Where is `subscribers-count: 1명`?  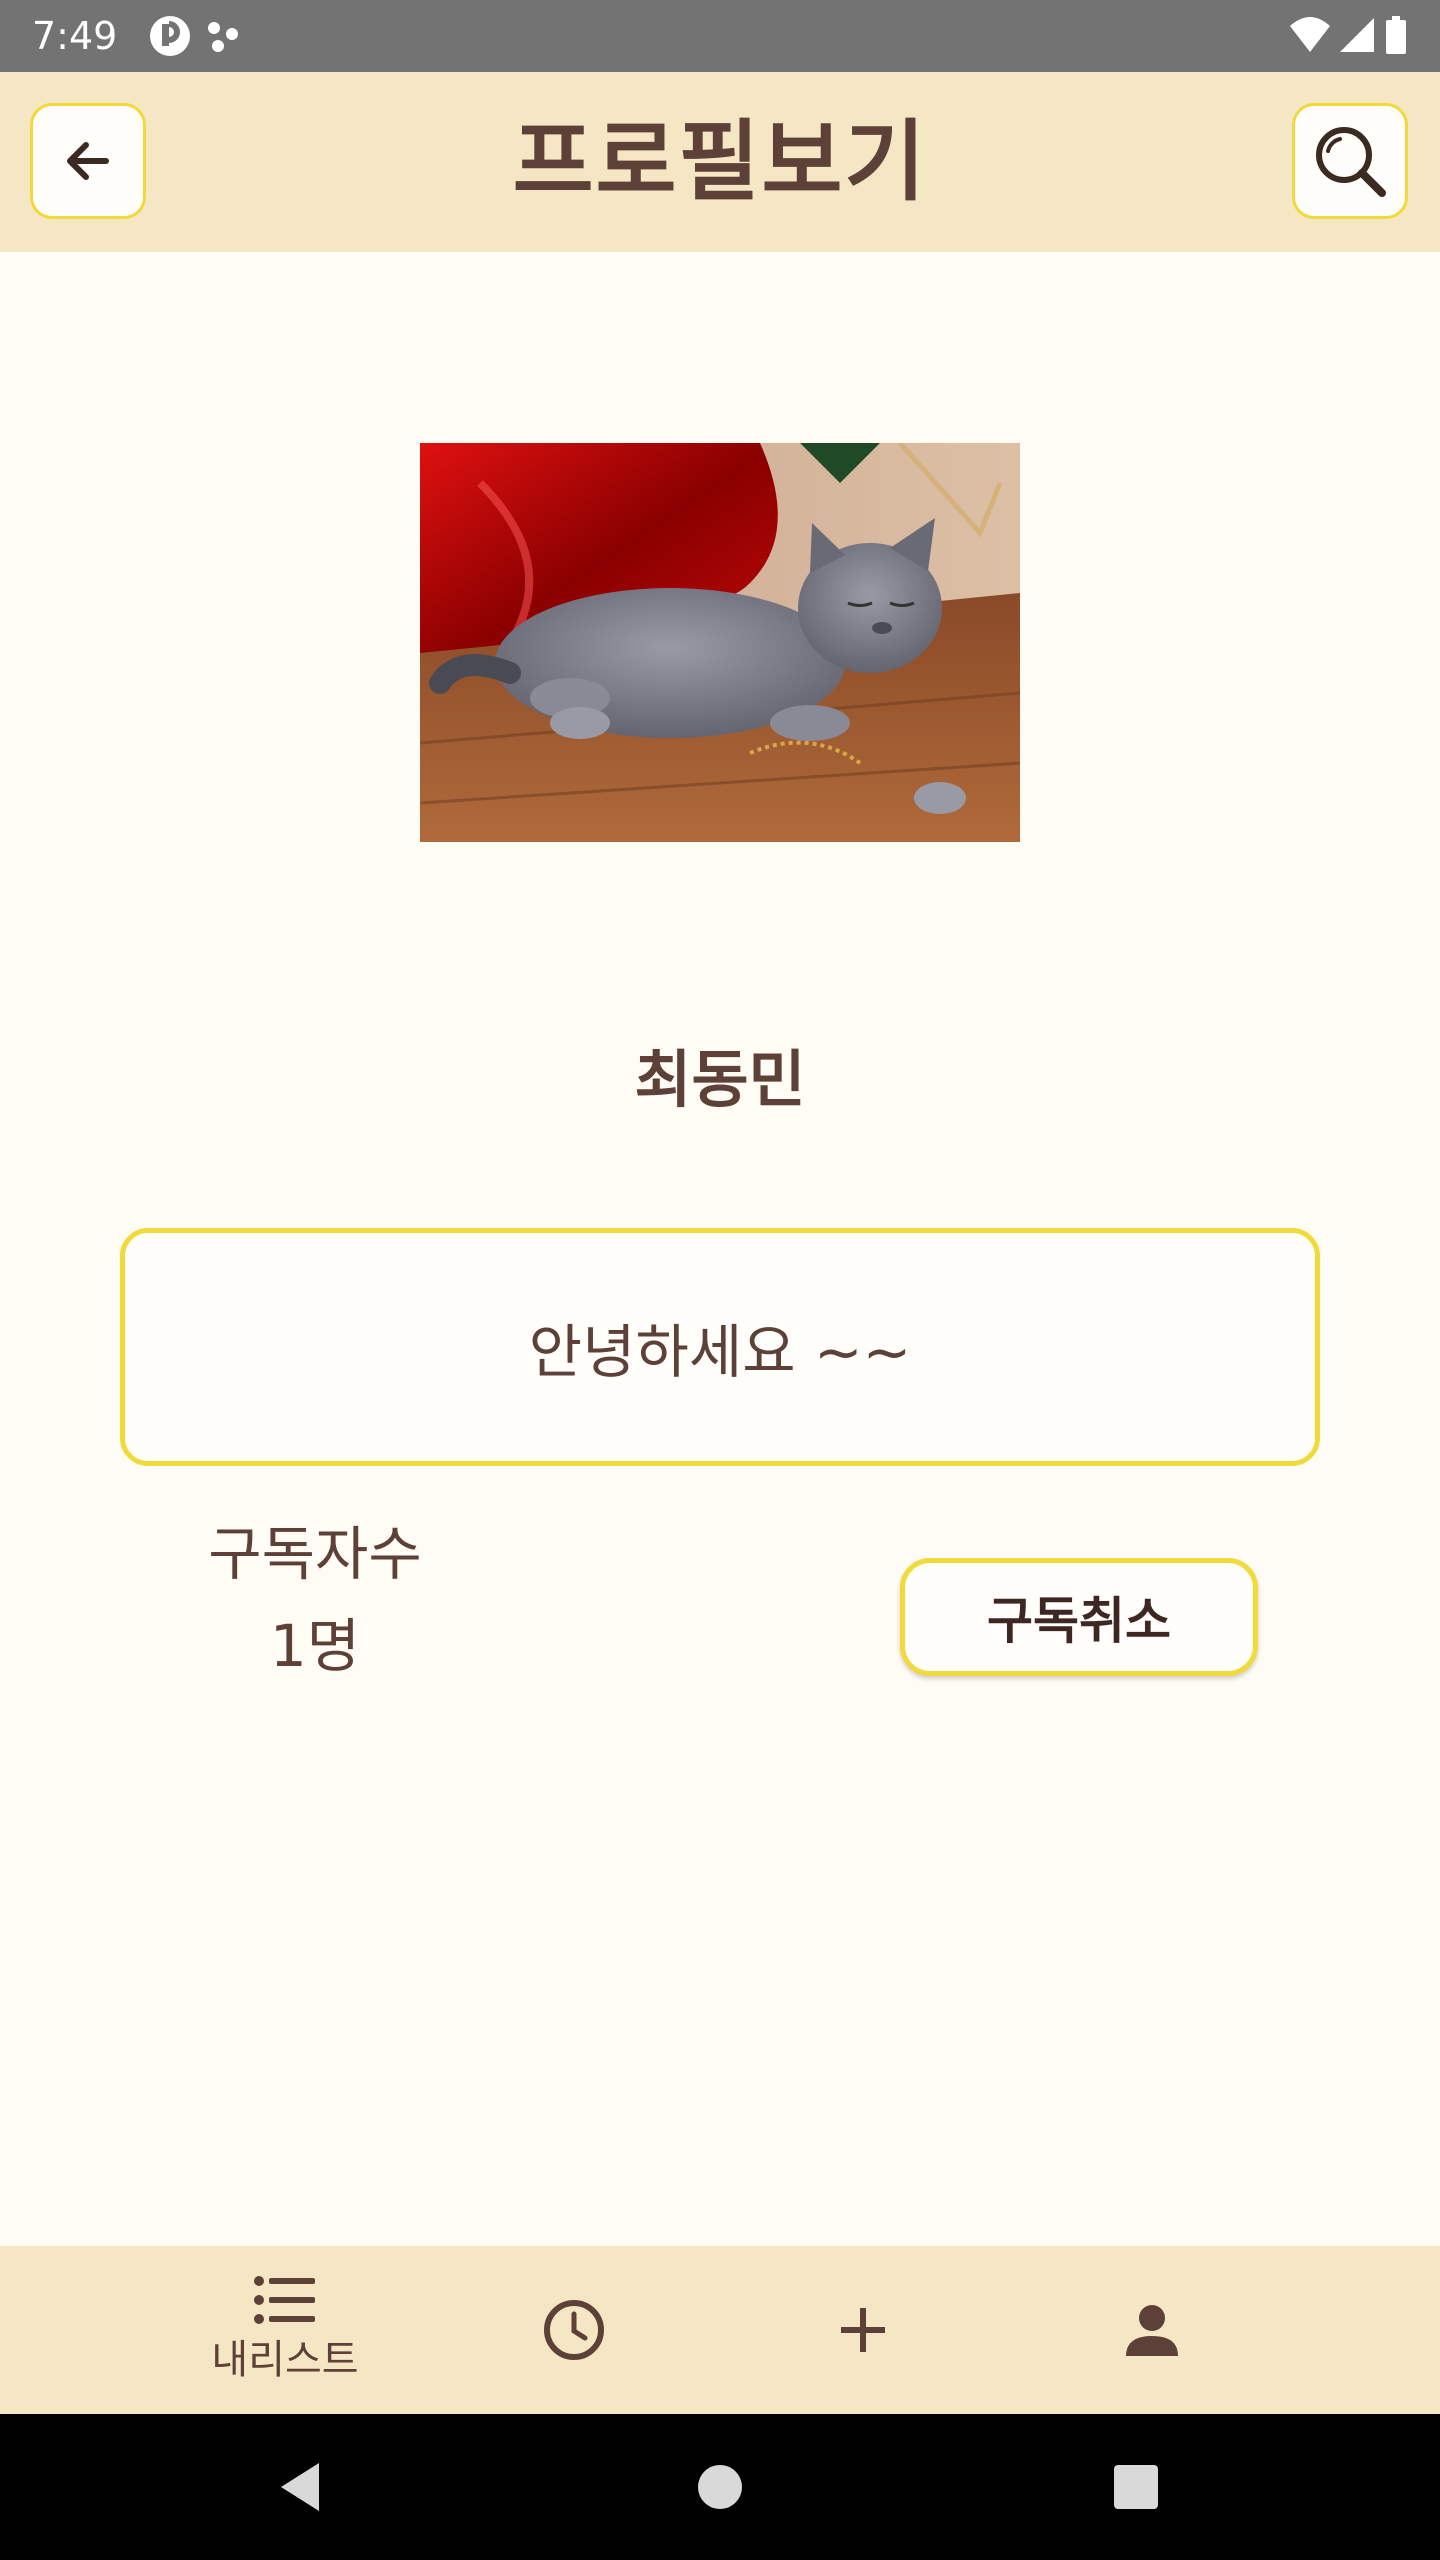
subscribers-count: 1명 is located at coordinates (315, 1646).